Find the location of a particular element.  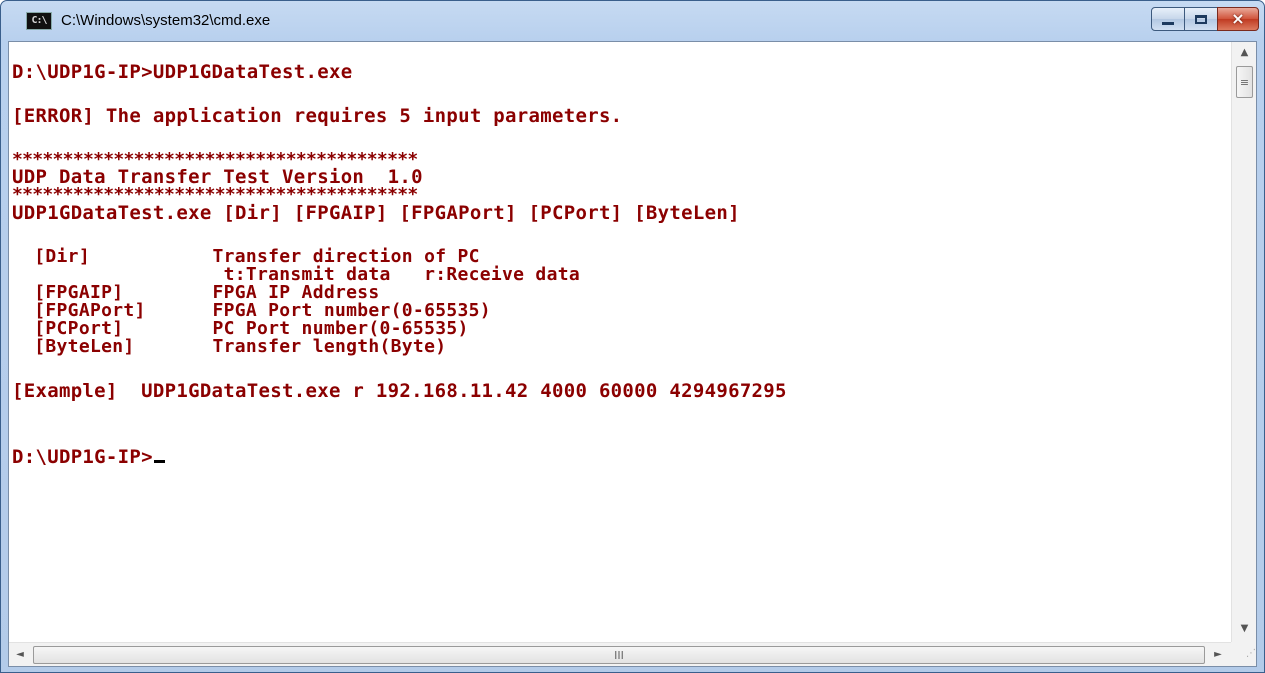

scroll-left-arrow-icon: ◄ is located at coordinates (20, 655).